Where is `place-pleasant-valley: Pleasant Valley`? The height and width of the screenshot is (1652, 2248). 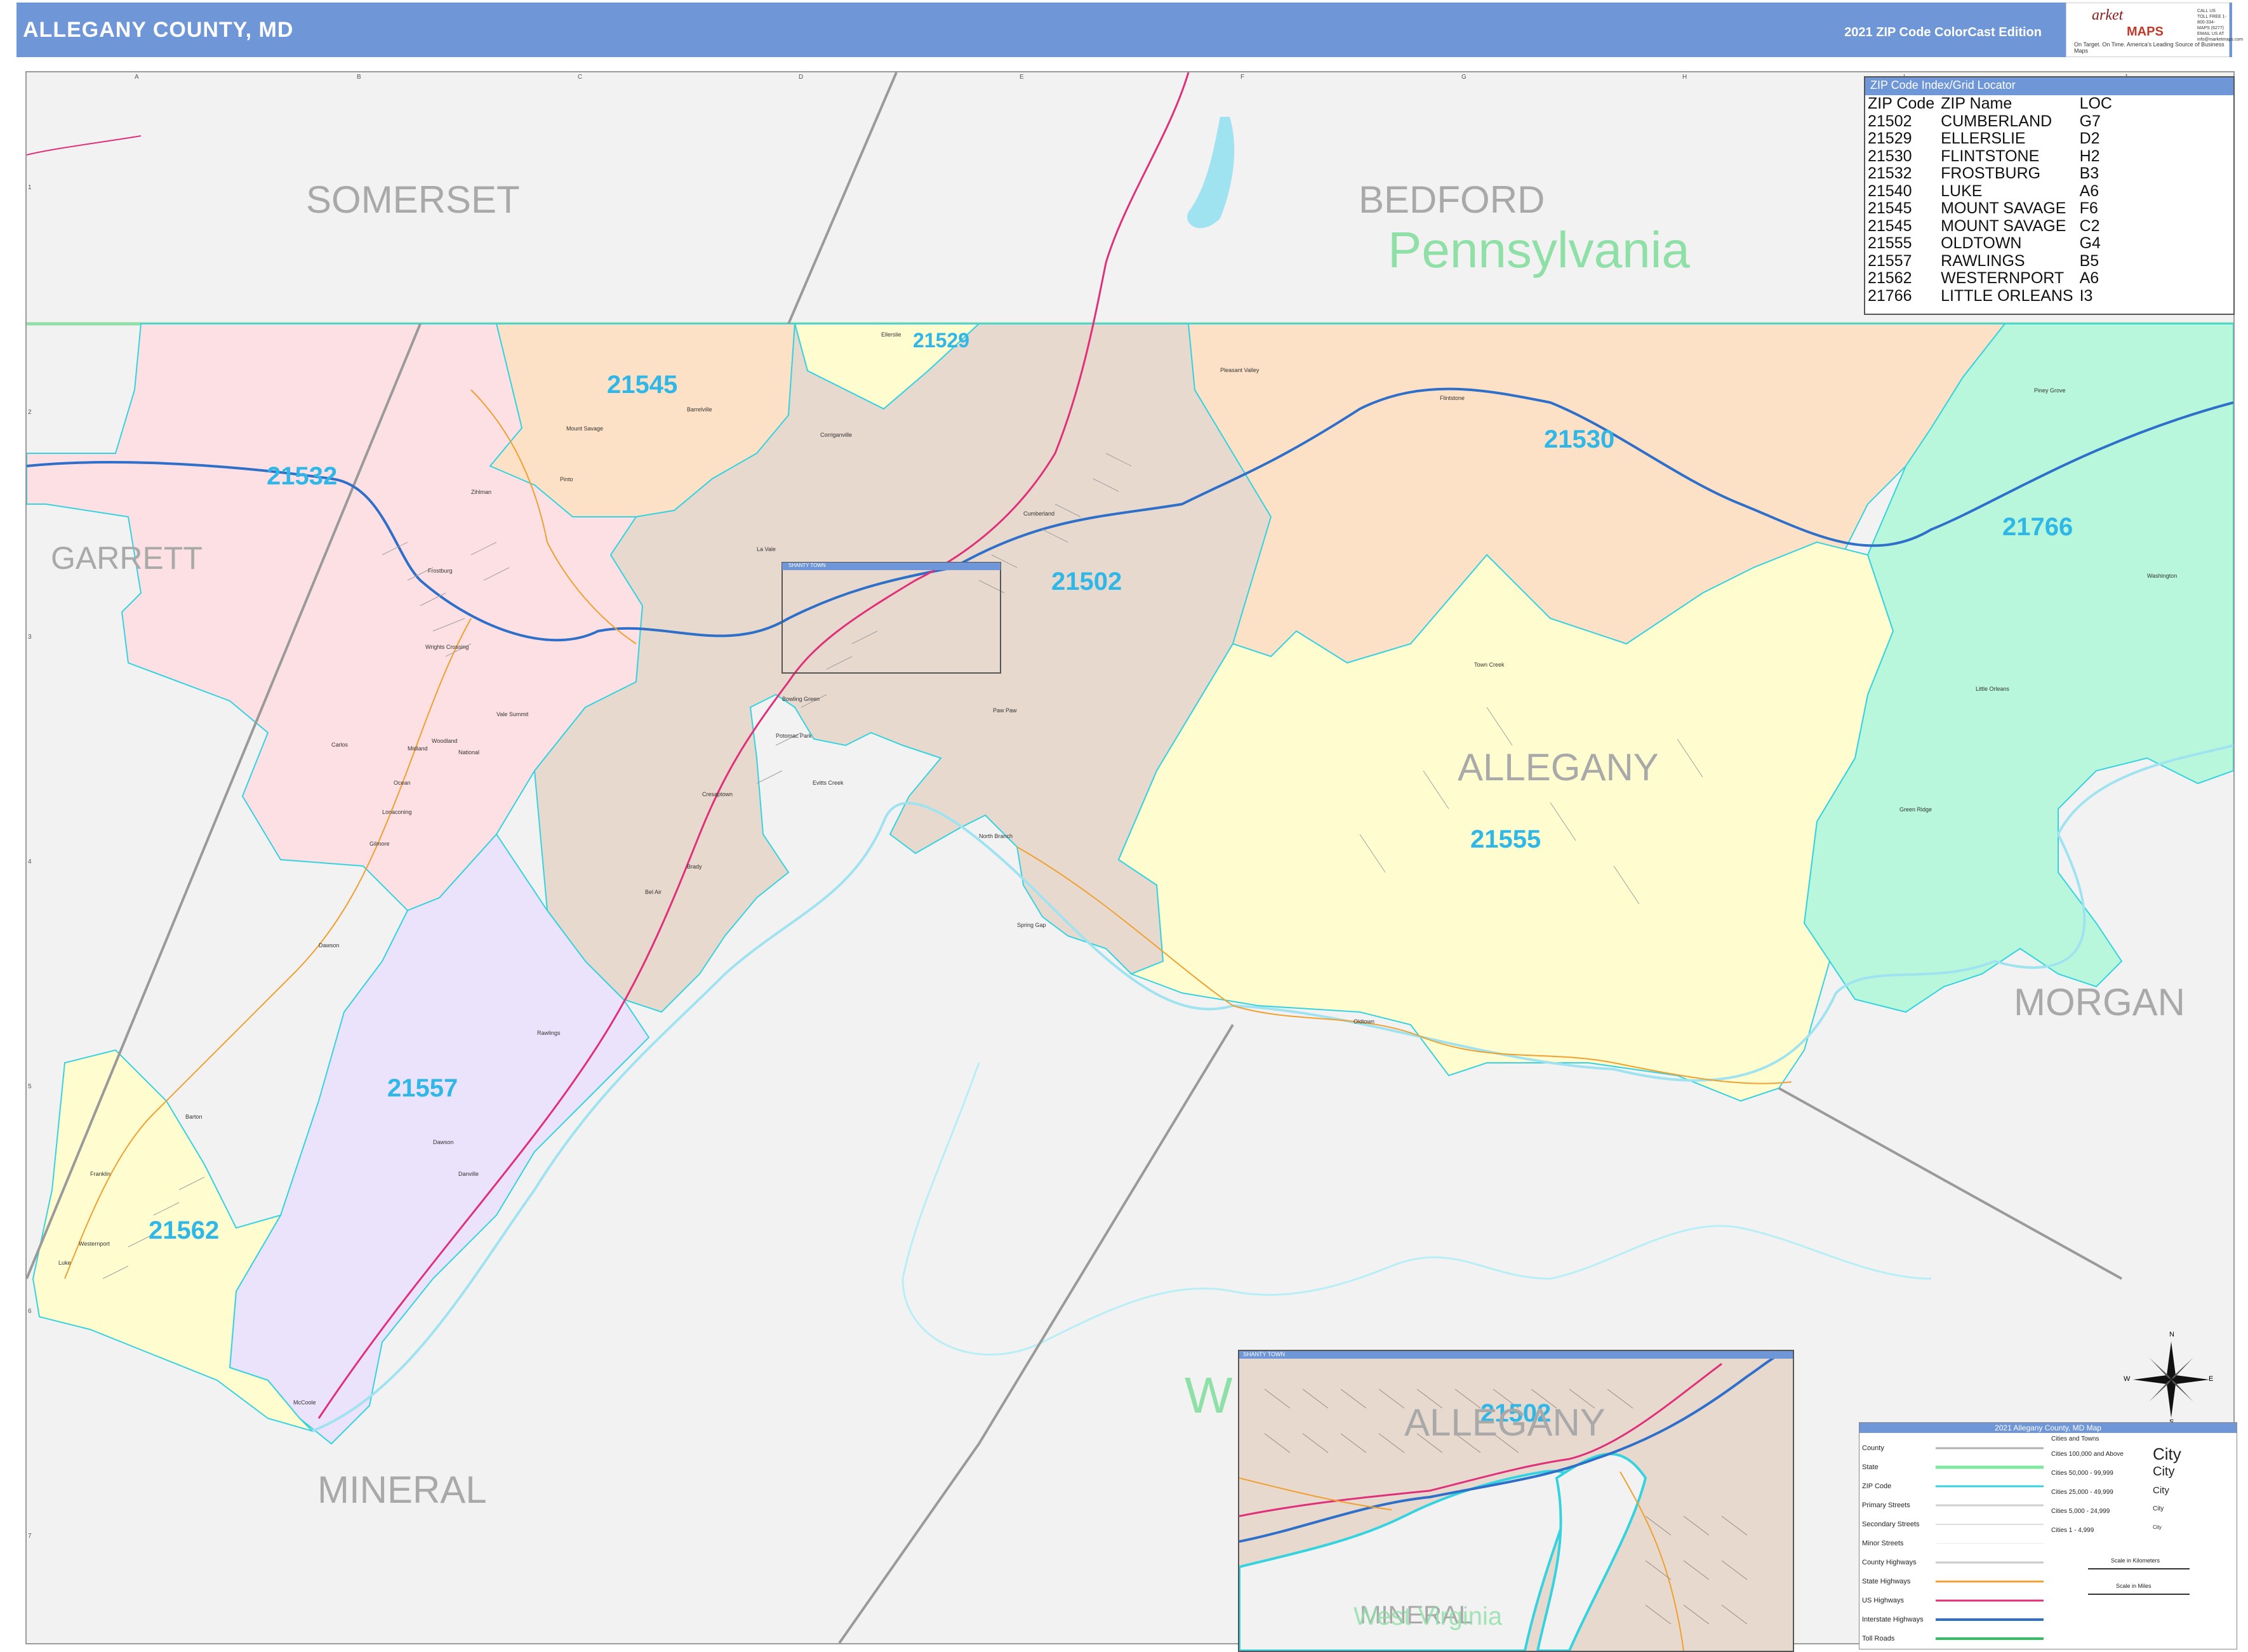 place-pleasant-valley: Pleasant Valley is located at coordinates (1240, 370).